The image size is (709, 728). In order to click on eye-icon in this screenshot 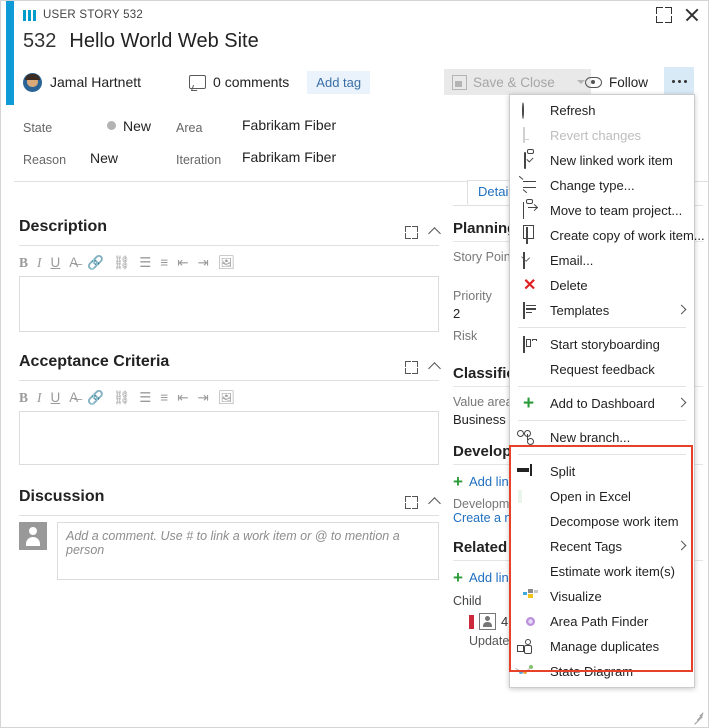, I will do `click(593, 82)`.